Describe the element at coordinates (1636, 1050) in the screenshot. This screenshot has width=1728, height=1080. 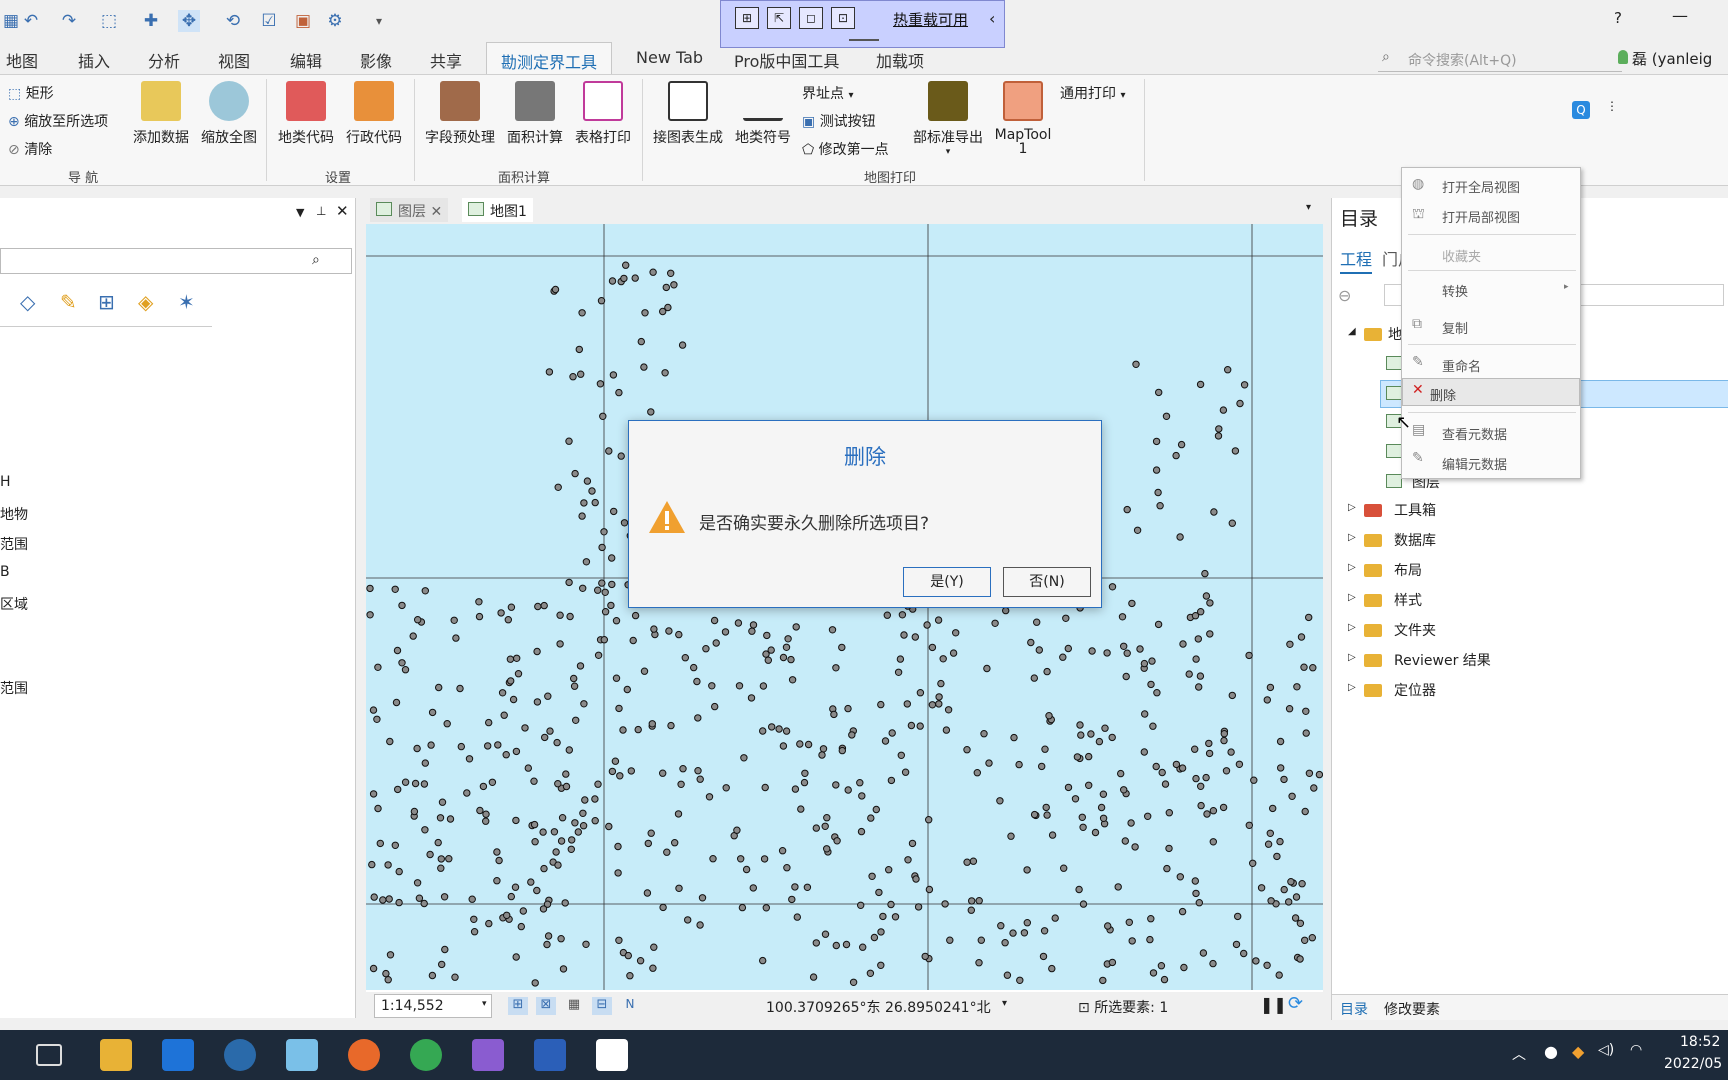
I see `wifi-icon: ◠` at that location.